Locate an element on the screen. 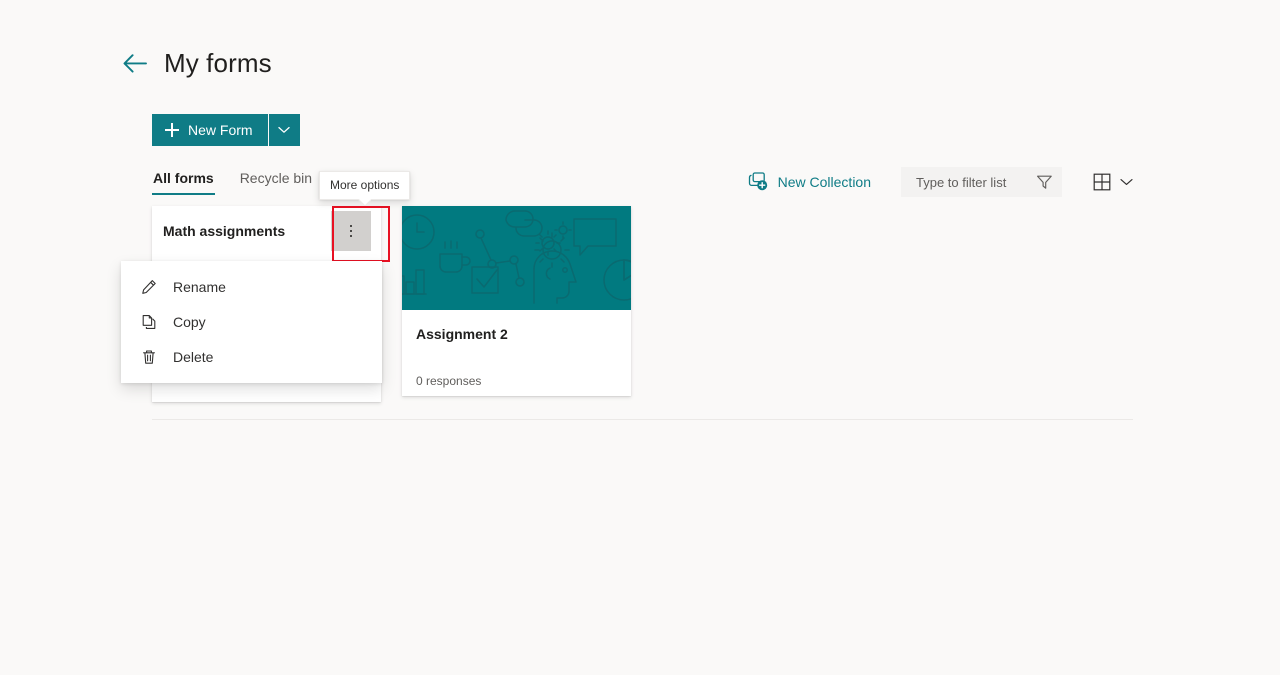 Image resolution: width=1280 pixels, height=675 pixels. menu-item-copy: Copy is located at coordinates (251, 321).